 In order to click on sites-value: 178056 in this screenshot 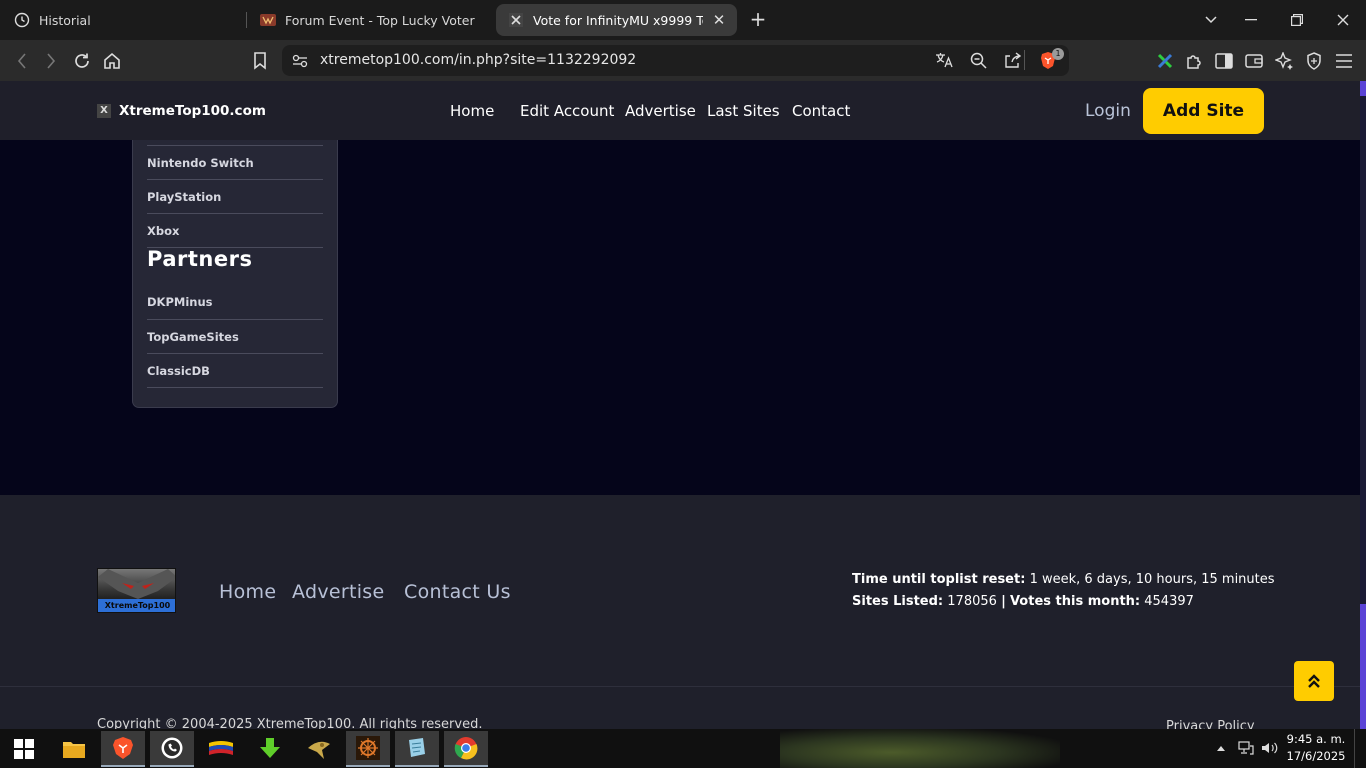, I will do `click(972, 601)`.